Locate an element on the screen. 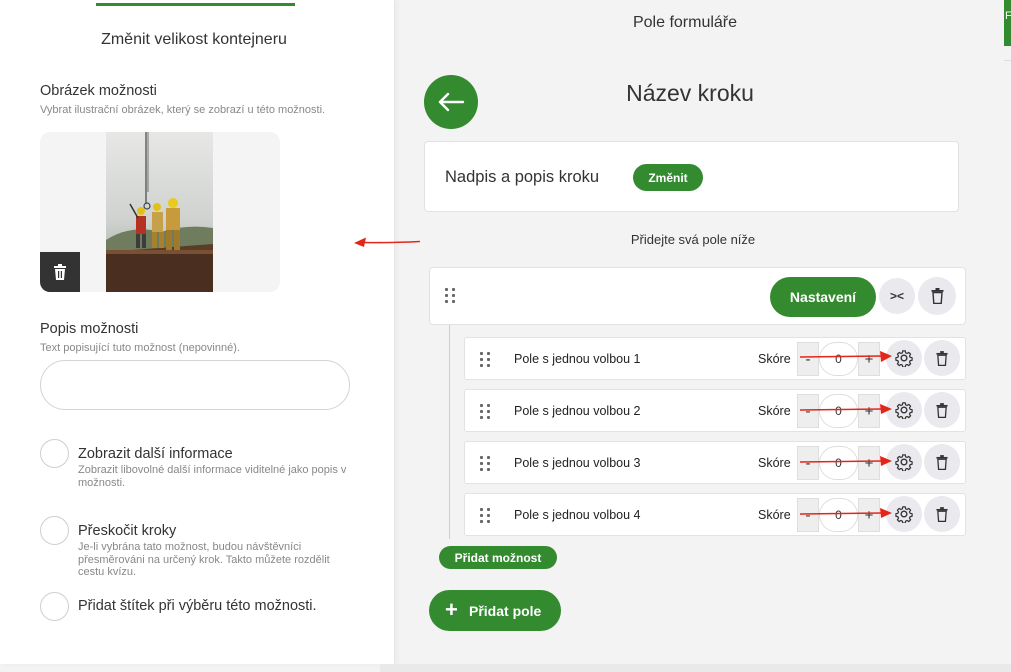 The height and width of the screenshot is (672, 1011). add-tag-label: Přidat štítek při výběru této možnosti. is located at coordinates (197, 606).